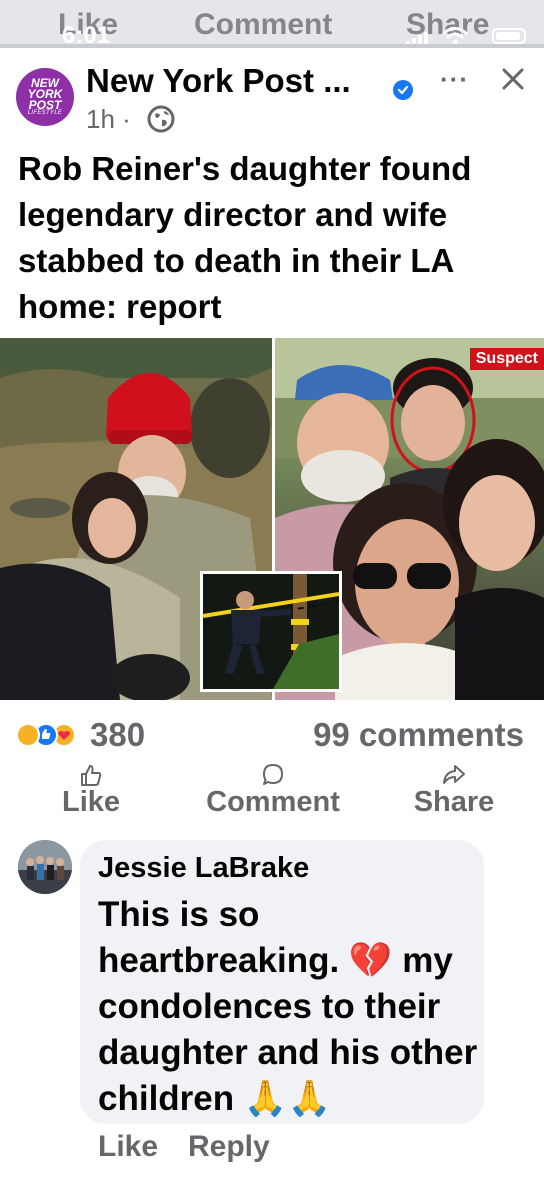 The width and height of the screenshot is (544, 1177). What do you see at coordinates (272, 736) in the screenshot?
I see `reactions-summary: 380 99 comments` at bounding box center [272, 736].